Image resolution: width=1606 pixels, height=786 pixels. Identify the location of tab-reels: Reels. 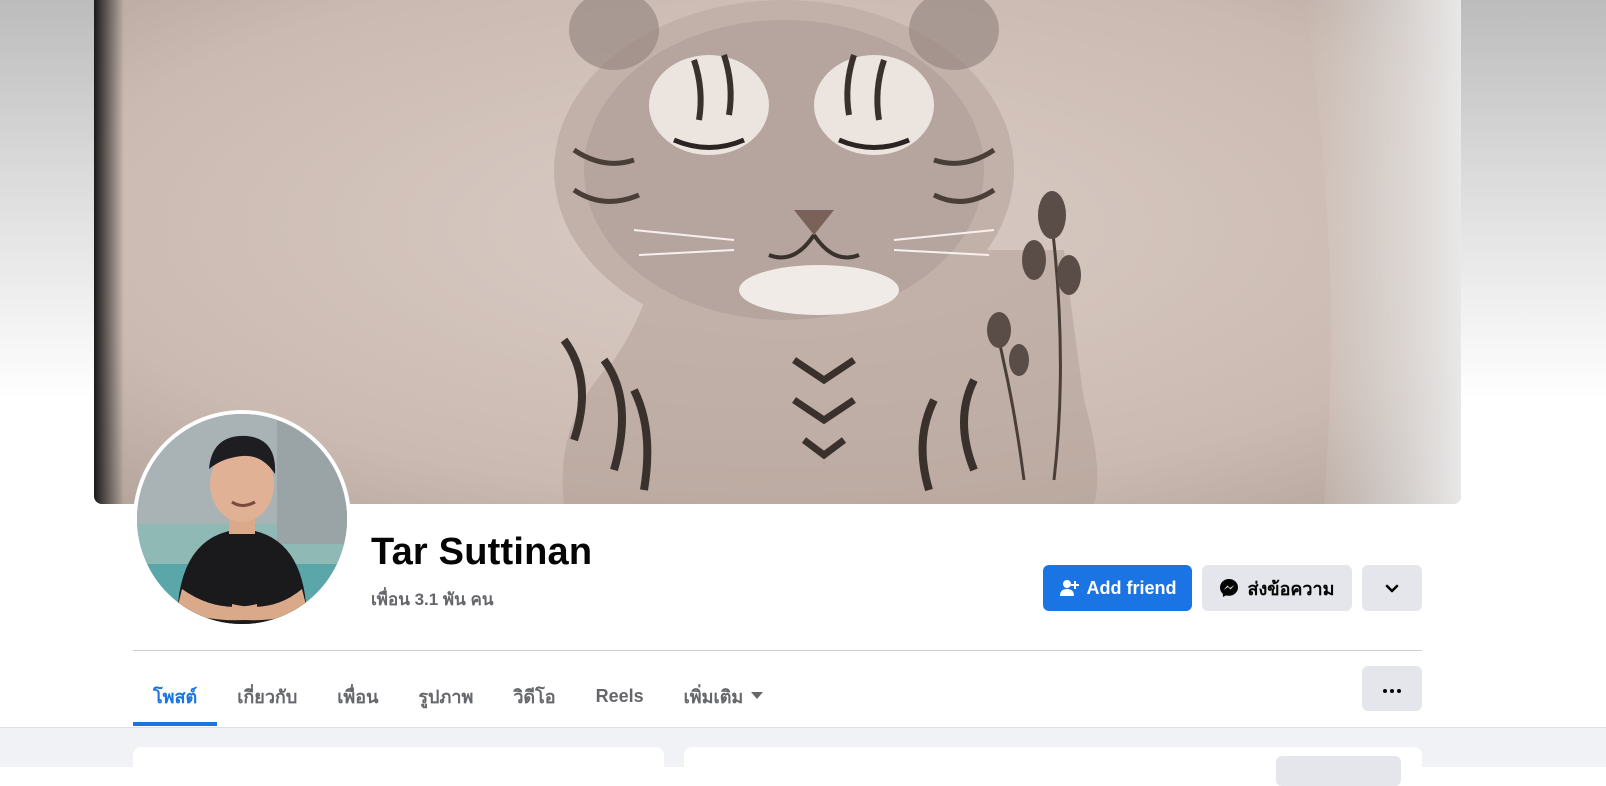
(620, 696).